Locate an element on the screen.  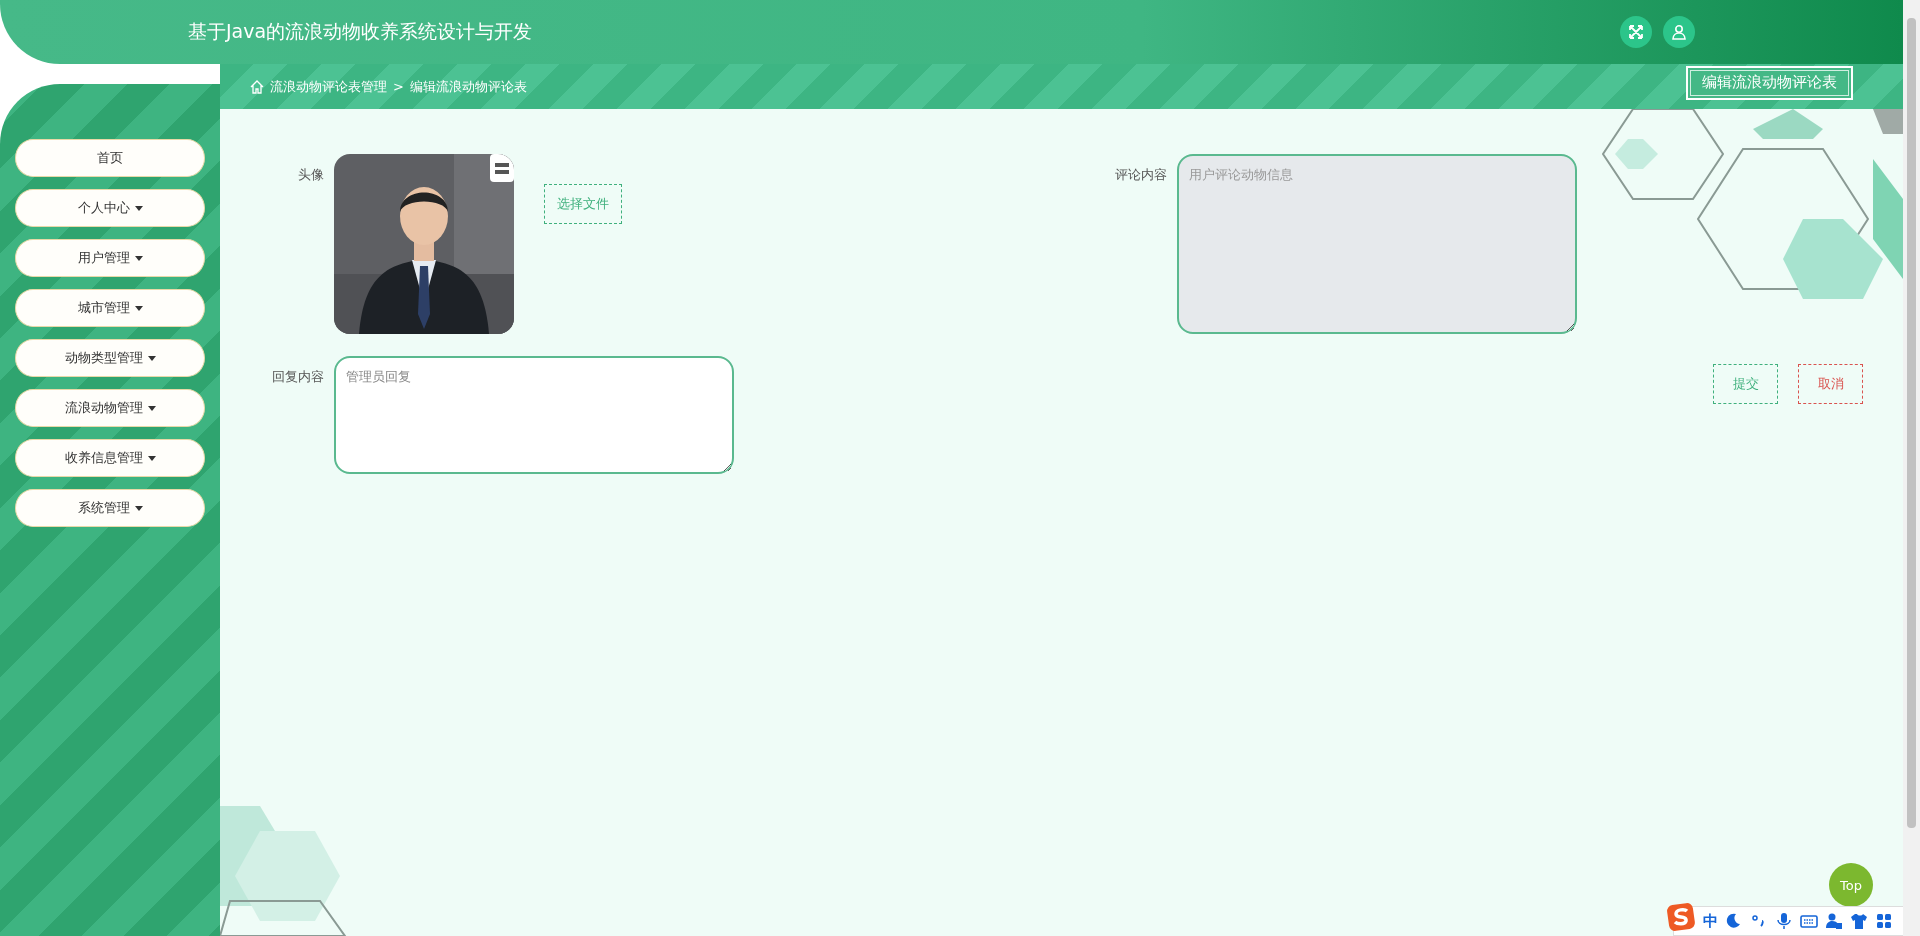
user-icon is located at coordinates (1679, 32).